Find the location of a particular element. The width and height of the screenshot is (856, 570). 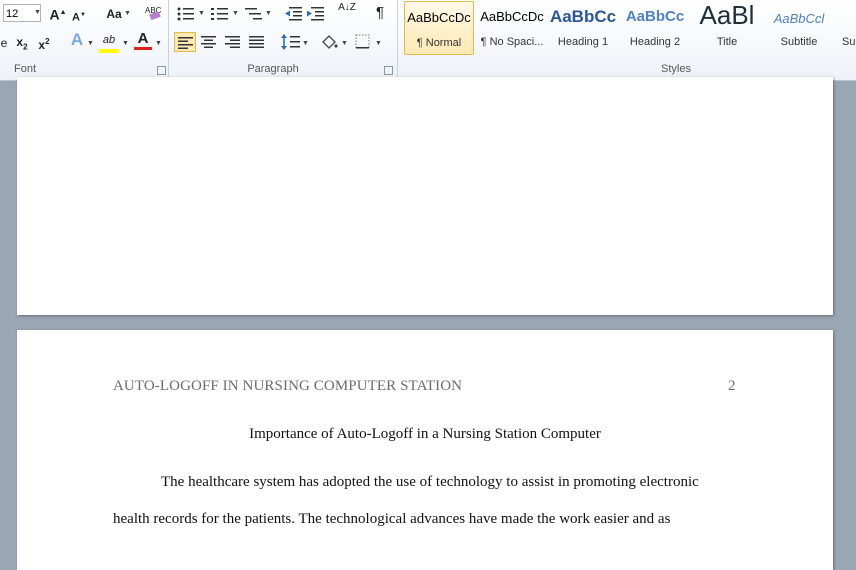

style-subtitle: AaBbCcl Subtitle is located at coordinates (799, 28).